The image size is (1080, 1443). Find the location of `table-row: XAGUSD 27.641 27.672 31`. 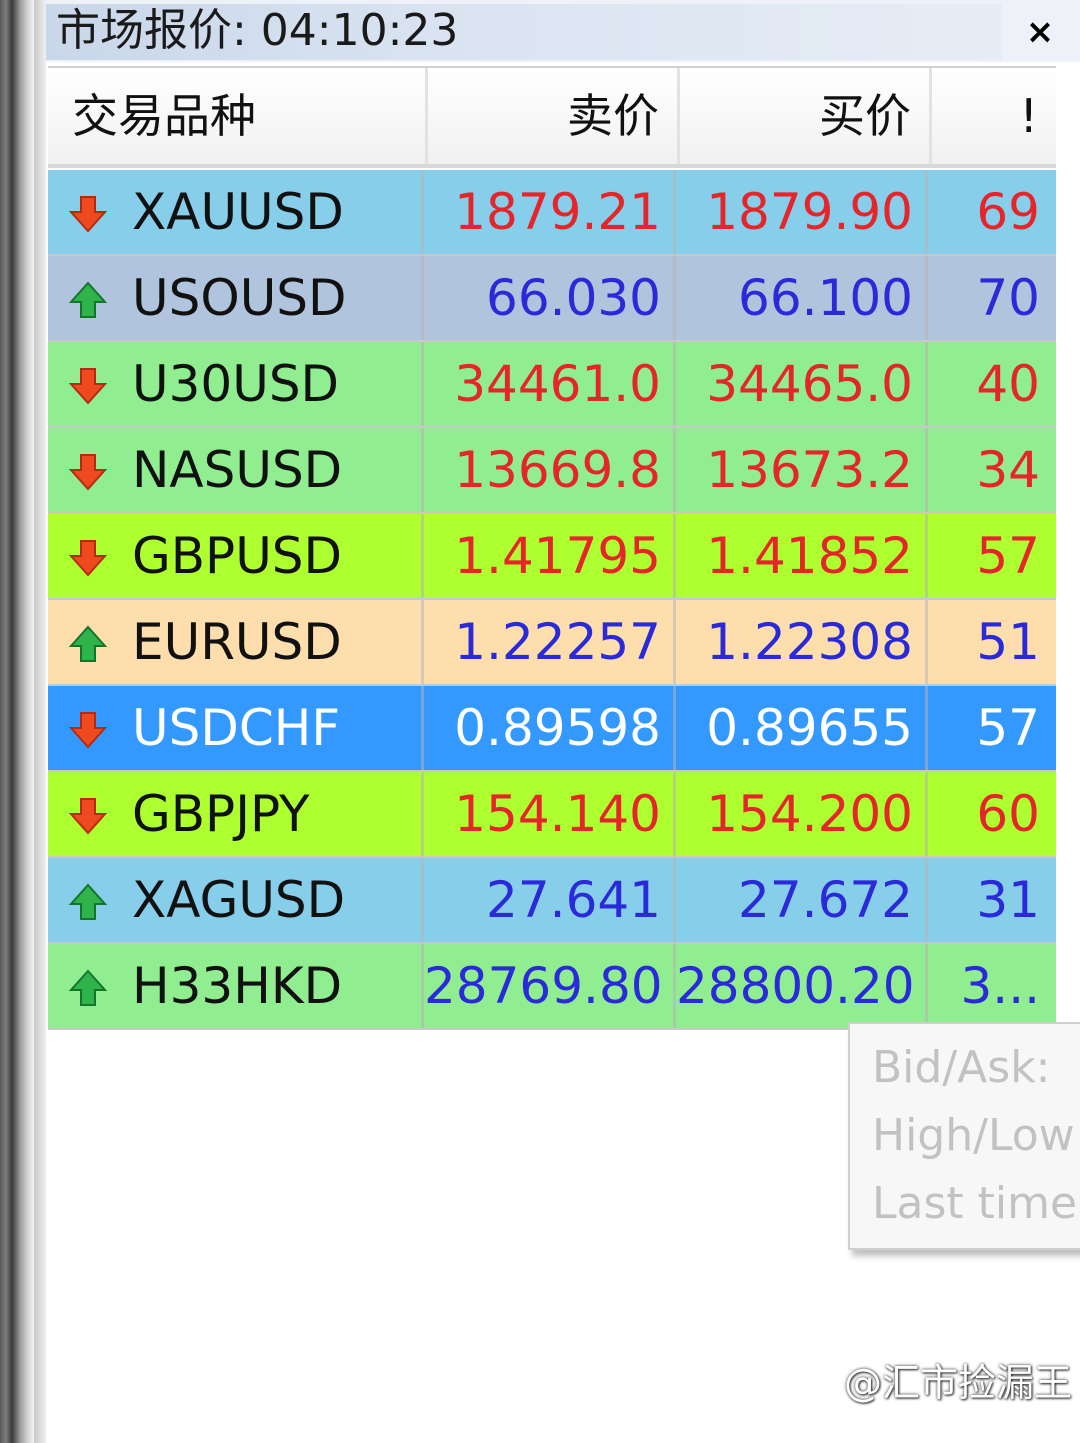

table-row: XAGUSD 27.641 27.672 31 is located at coordinates (552, 901).